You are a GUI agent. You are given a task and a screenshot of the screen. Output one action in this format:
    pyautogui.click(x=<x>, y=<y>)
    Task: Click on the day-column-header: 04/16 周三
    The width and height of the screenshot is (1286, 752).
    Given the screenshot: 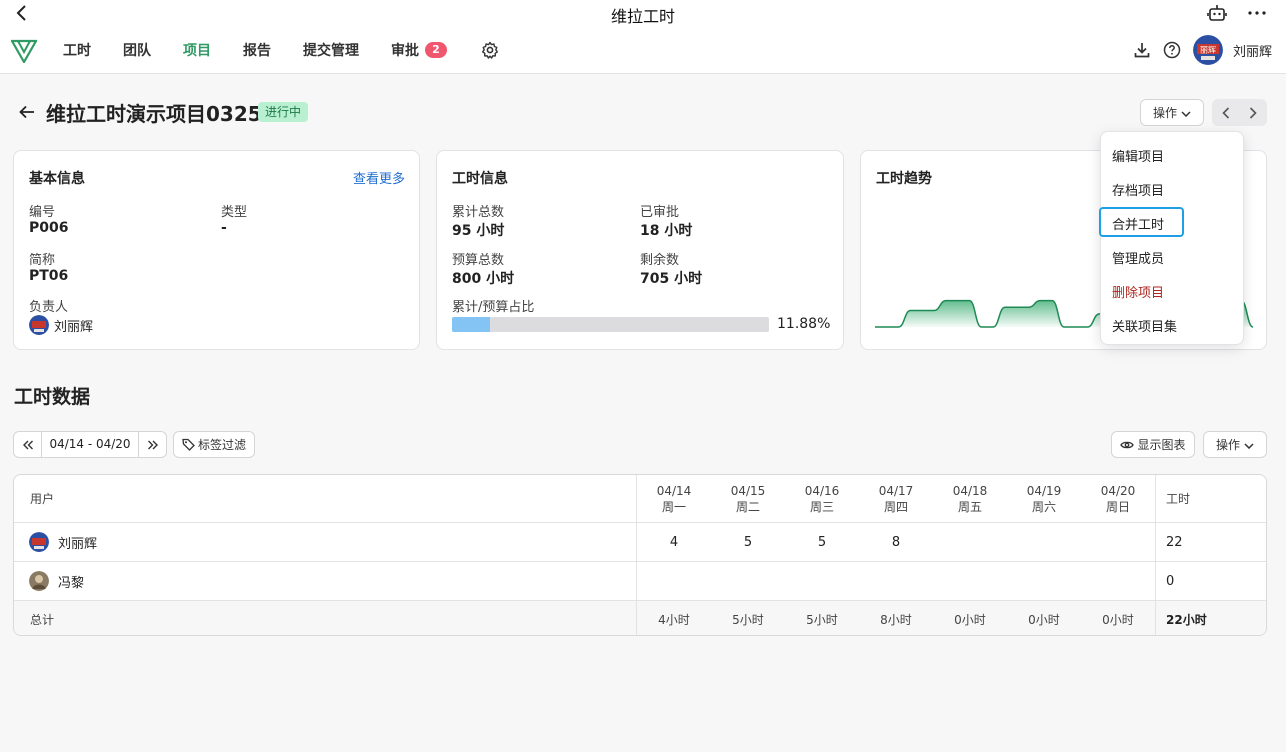 What is the action you would take?
    pyautogui.click(x=822, y=498)
    